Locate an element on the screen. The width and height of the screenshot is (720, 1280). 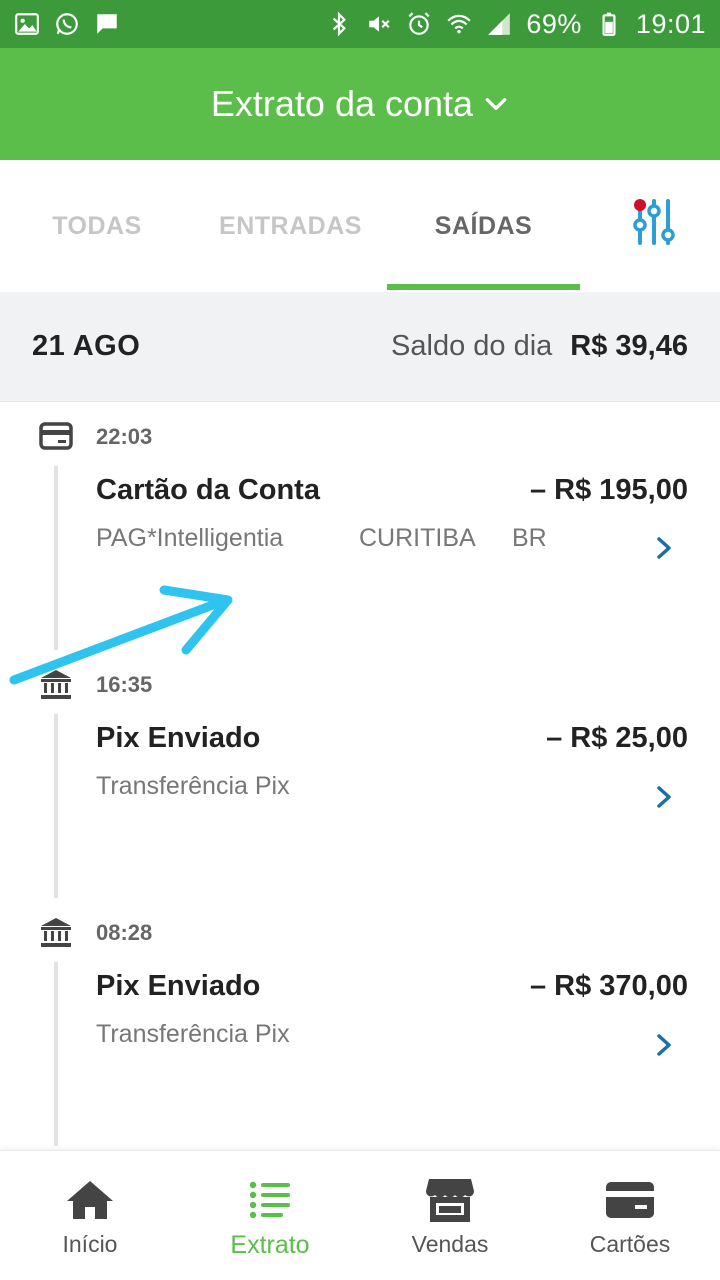
bottom-navigation: Início Extrato Vendas Cartões is located at coordinates (360, 1215).